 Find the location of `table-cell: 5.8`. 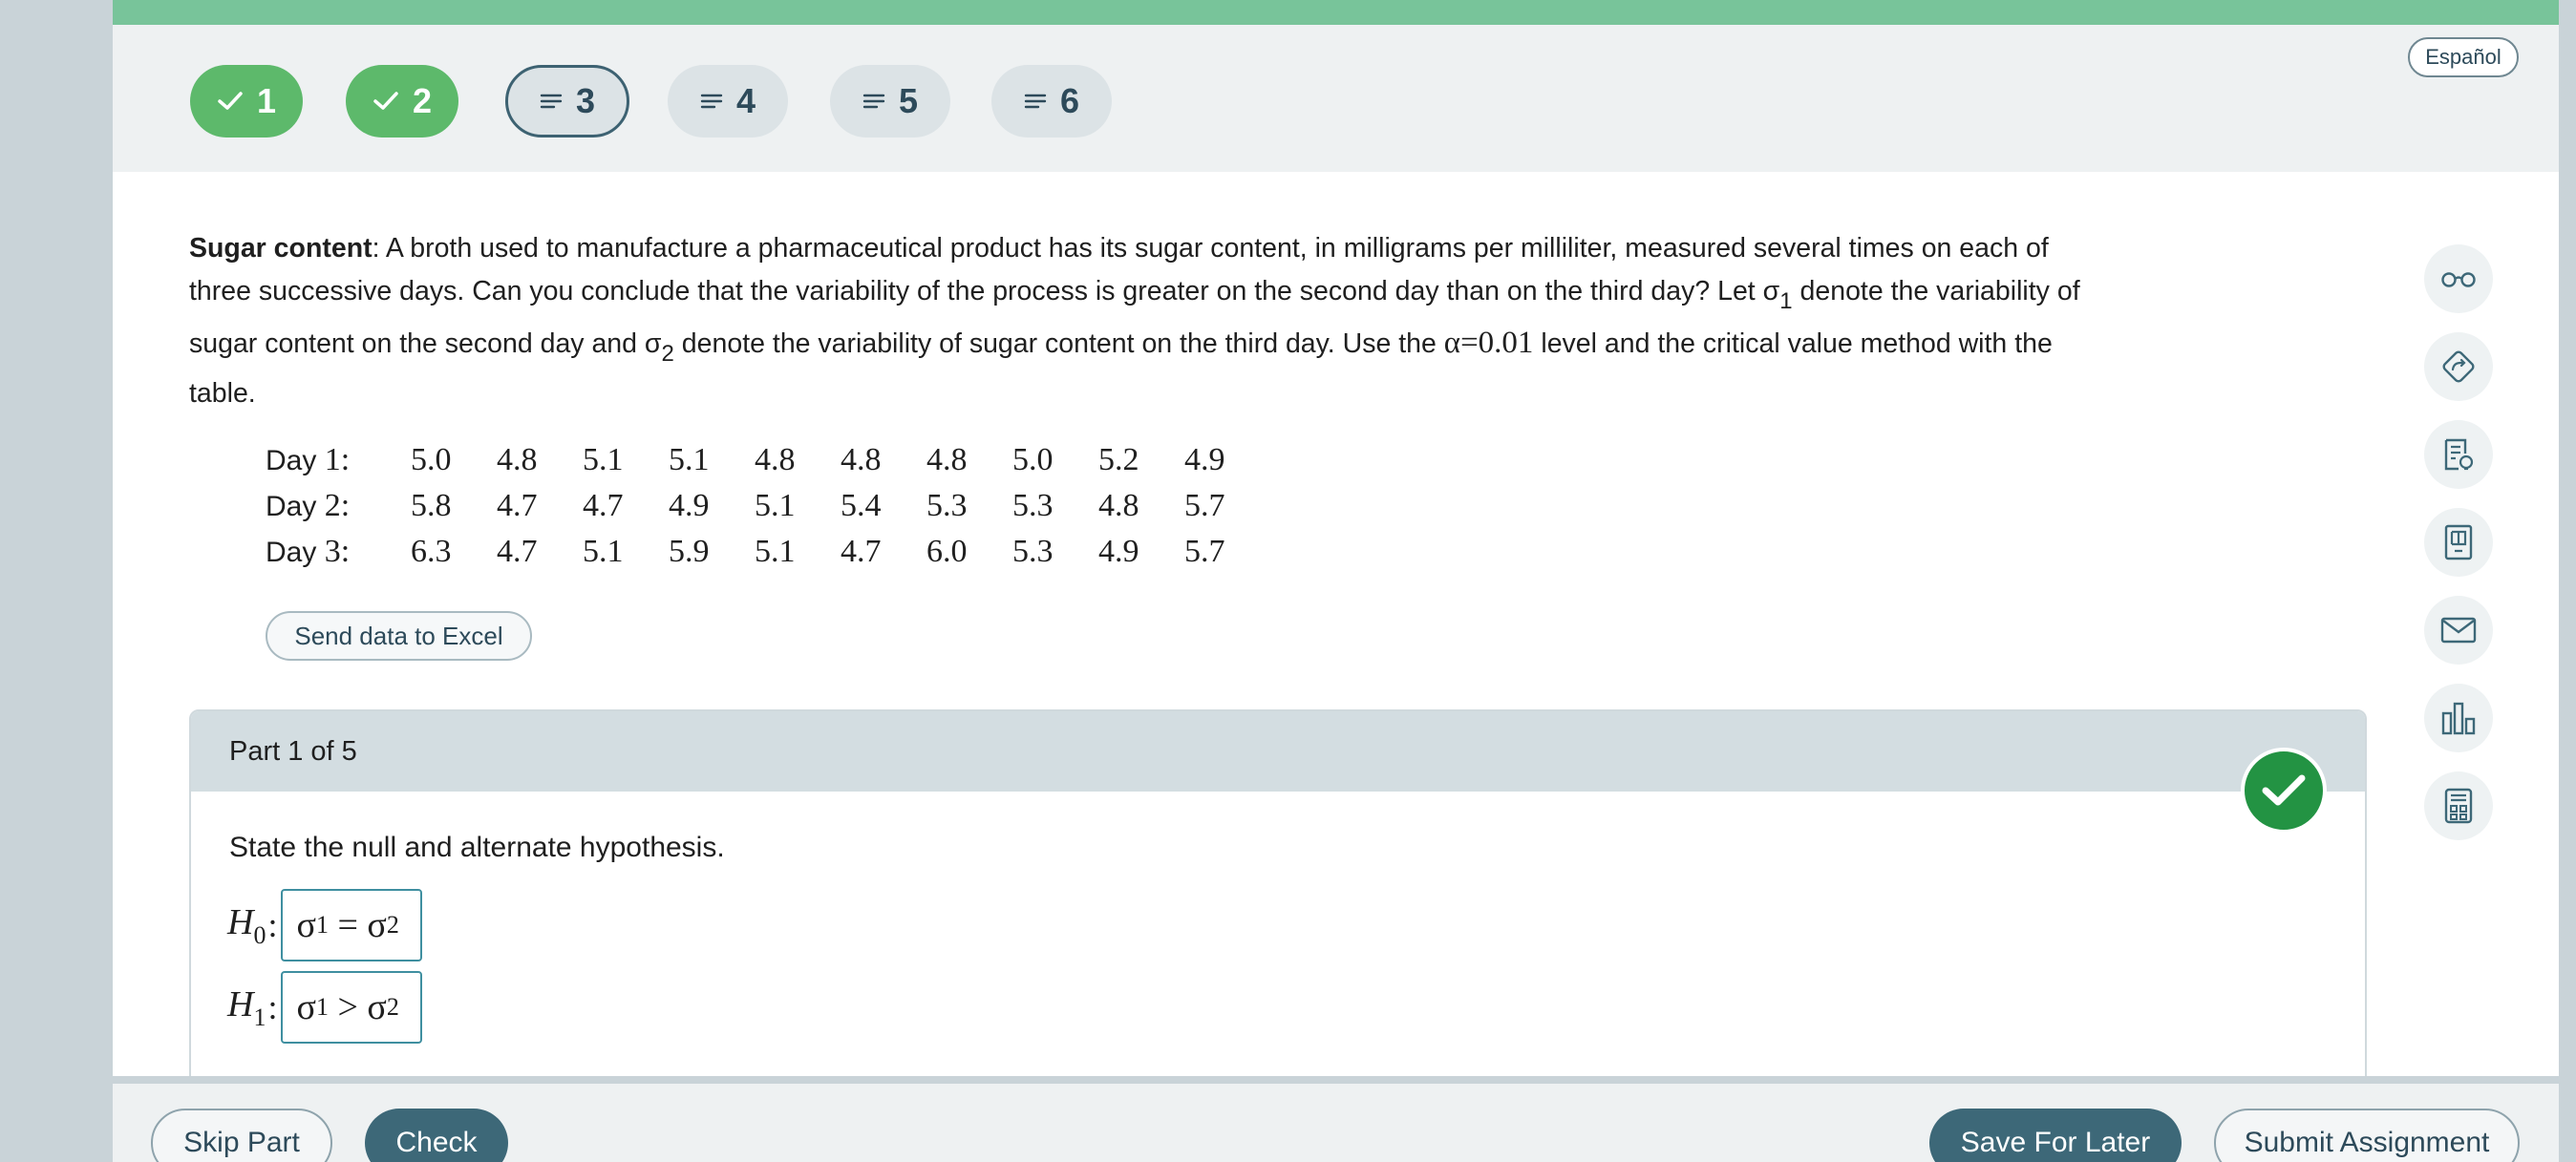

table-cell: 5.8 is located at coordinates (431, 505).